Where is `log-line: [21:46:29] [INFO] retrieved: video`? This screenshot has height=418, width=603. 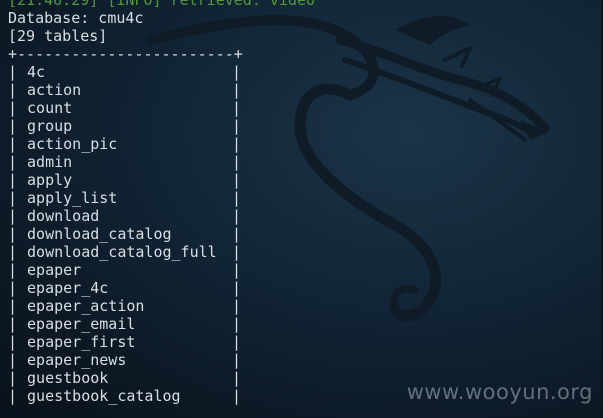
log-line: [21:46:29] [INFO] retrieved: video is located at coordinates (162, 4).